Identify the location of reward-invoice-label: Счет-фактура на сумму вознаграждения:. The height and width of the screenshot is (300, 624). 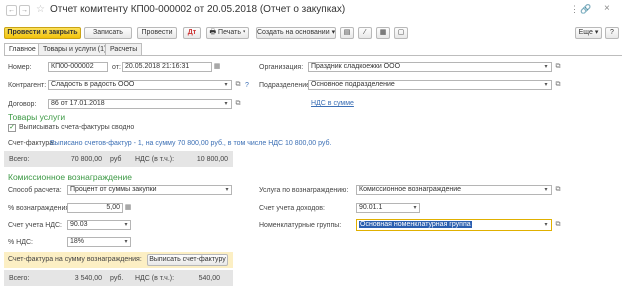
(75, 259).